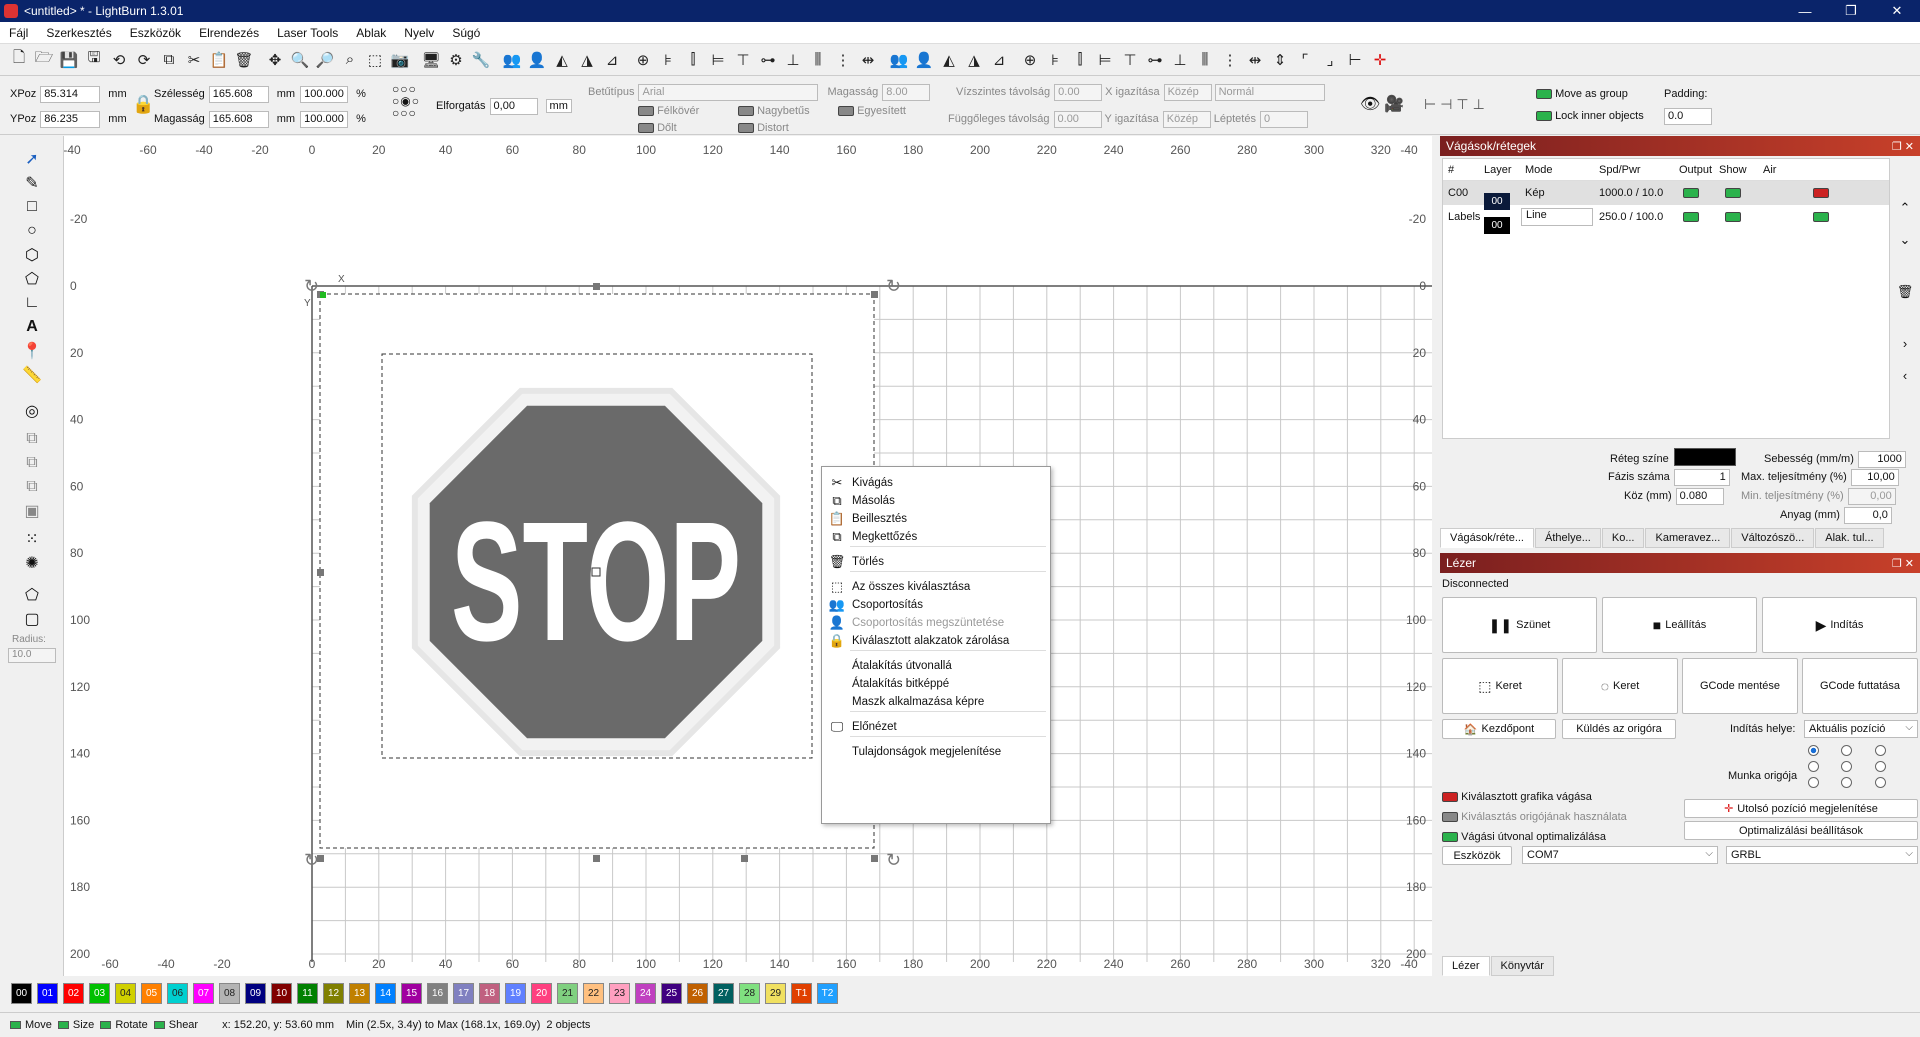 This screenshot has width=1920, height=1037. I want to click on vspace-input: 0.00, so click(1077, 119).